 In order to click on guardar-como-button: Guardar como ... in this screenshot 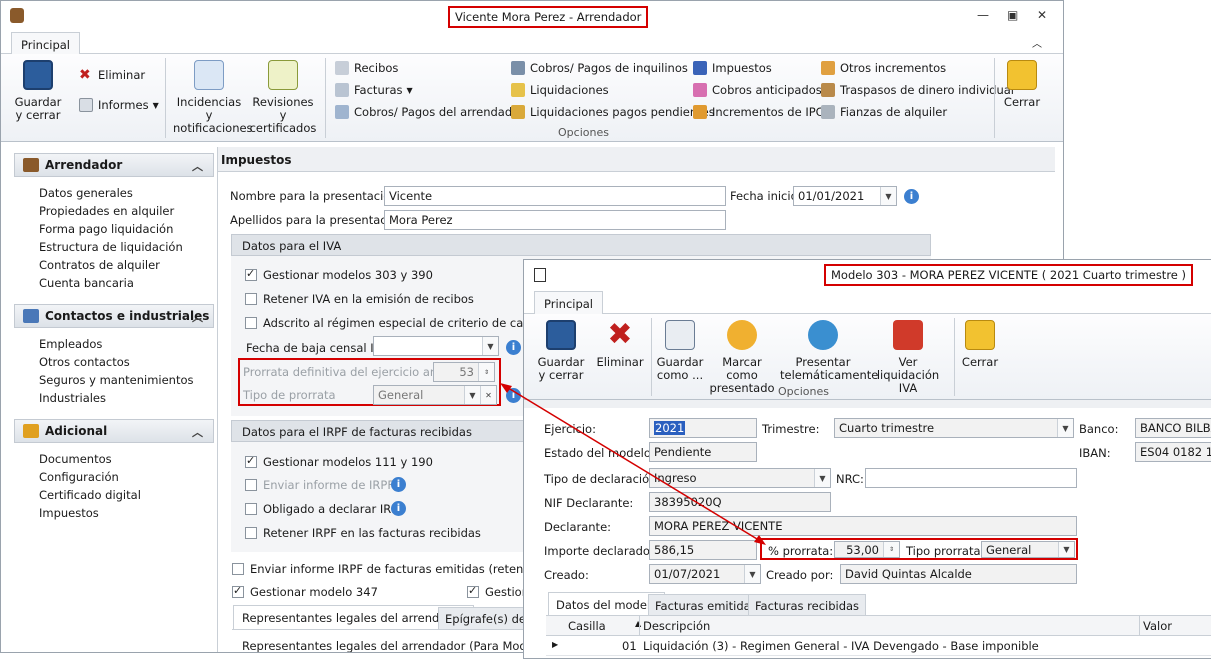, I will do `click(680, 351)`.